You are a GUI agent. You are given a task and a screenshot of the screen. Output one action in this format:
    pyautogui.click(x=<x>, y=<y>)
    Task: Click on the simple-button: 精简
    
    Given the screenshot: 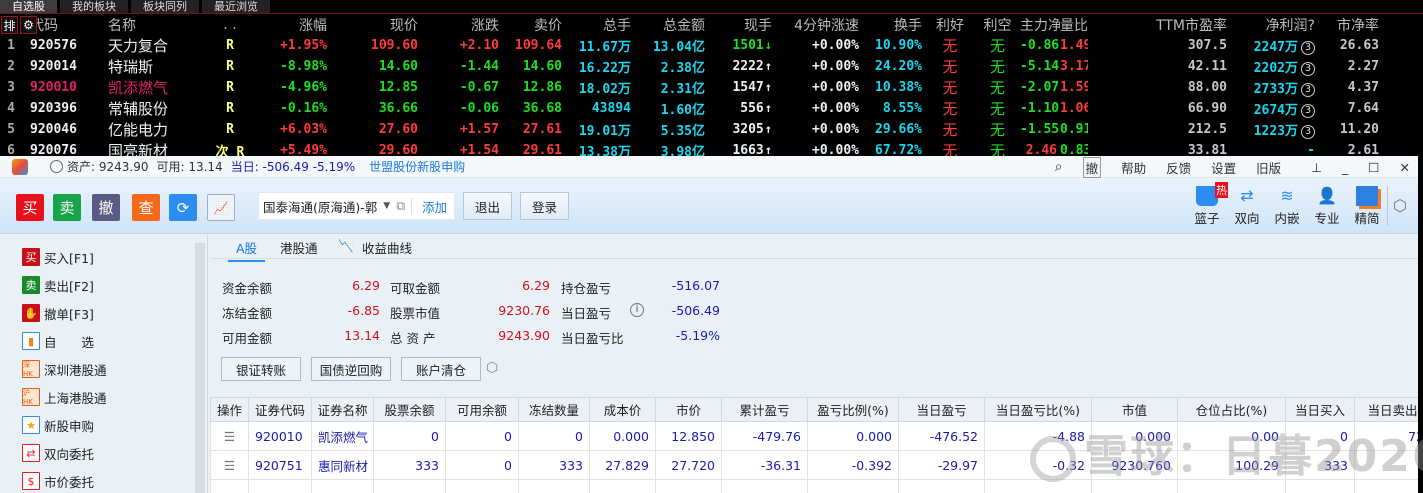 What is the action you would take?
    pyautogui.click(x=1367, y=206)
    